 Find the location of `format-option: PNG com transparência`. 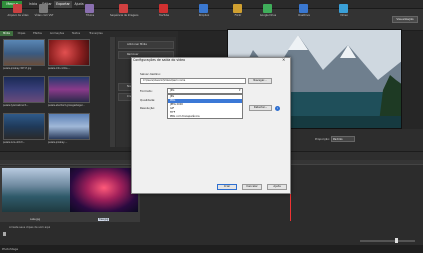

format-option: PNG com transparência is located at coordinates (205, 117).